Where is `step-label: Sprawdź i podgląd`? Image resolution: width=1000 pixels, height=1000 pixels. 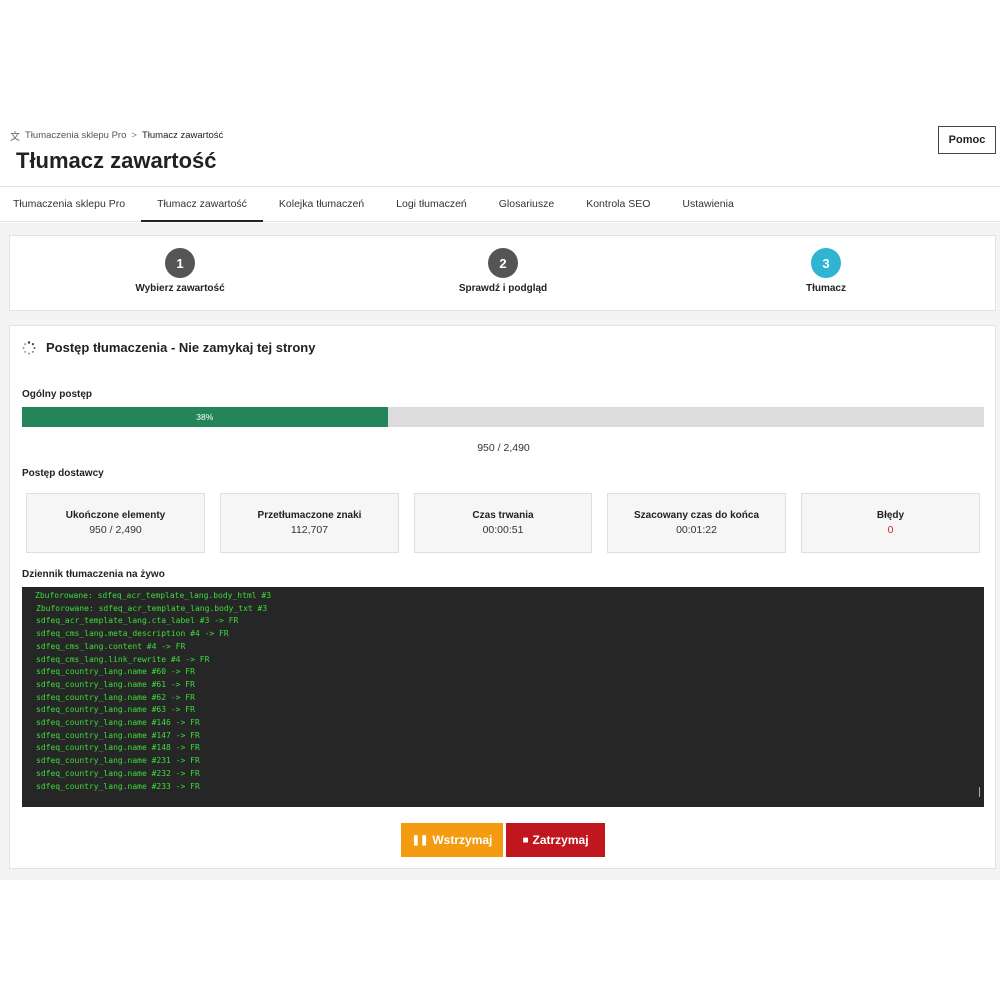
step-label: Sprawdź i podgląd is located at coordinates (503, 288).